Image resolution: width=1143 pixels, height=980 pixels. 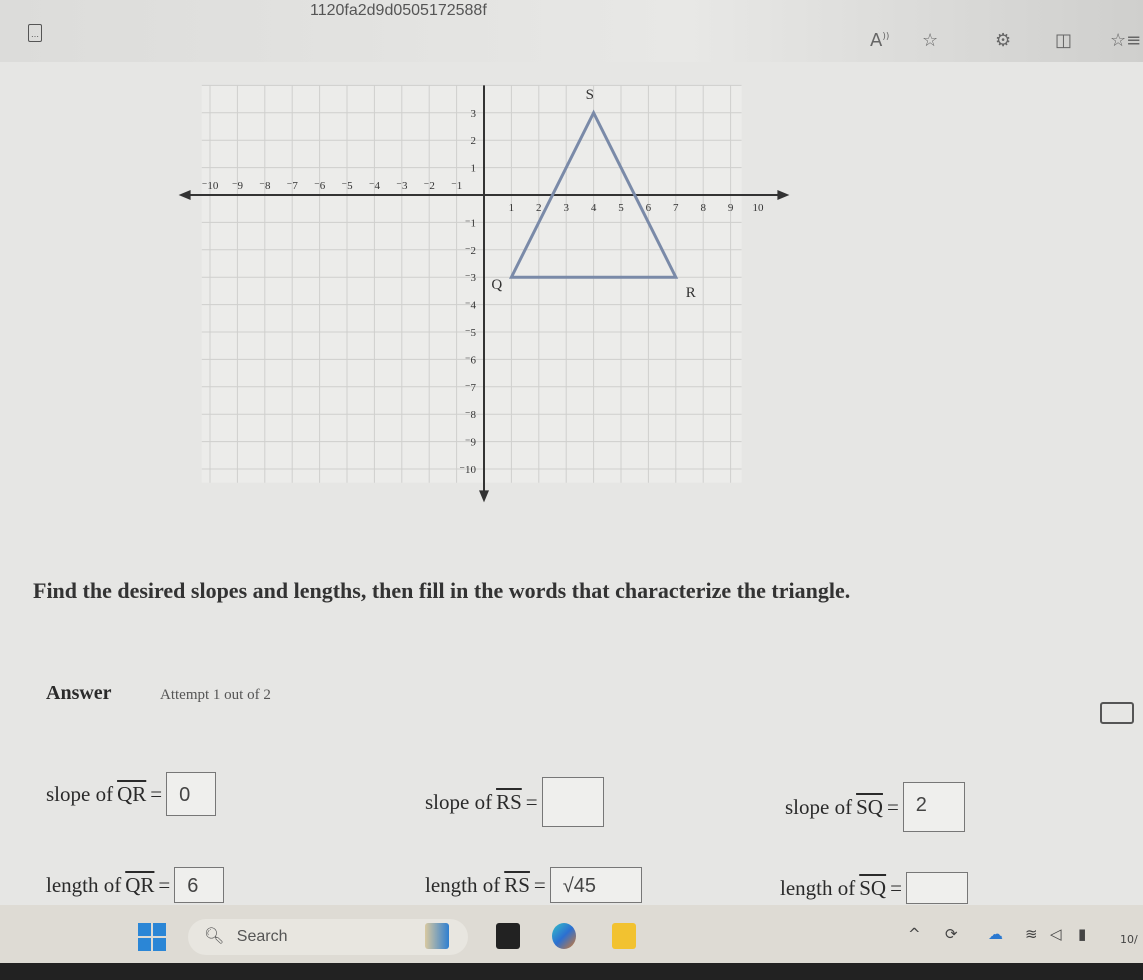 I want to click on y-tick-label: ⁻6, so click(x=471, y=360).